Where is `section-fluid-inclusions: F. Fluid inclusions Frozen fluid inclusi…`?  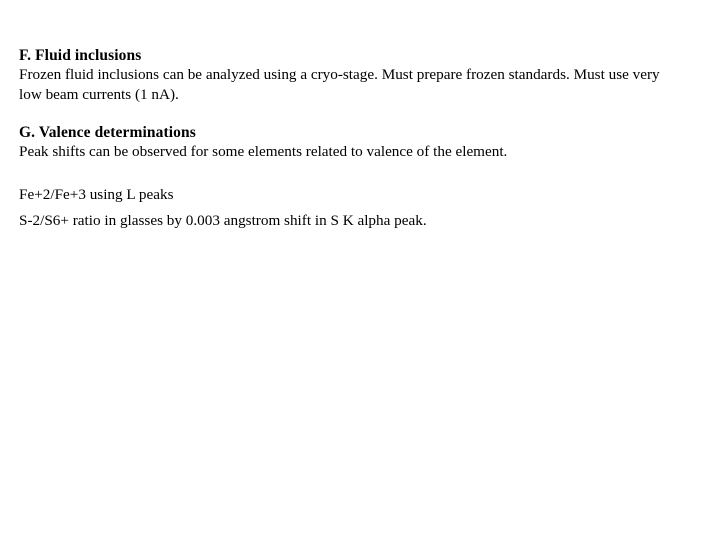
section-fluid-inclusions: F. Fluid inclusions Frozen fluid inclusi… is located at coordinates (352, 75).